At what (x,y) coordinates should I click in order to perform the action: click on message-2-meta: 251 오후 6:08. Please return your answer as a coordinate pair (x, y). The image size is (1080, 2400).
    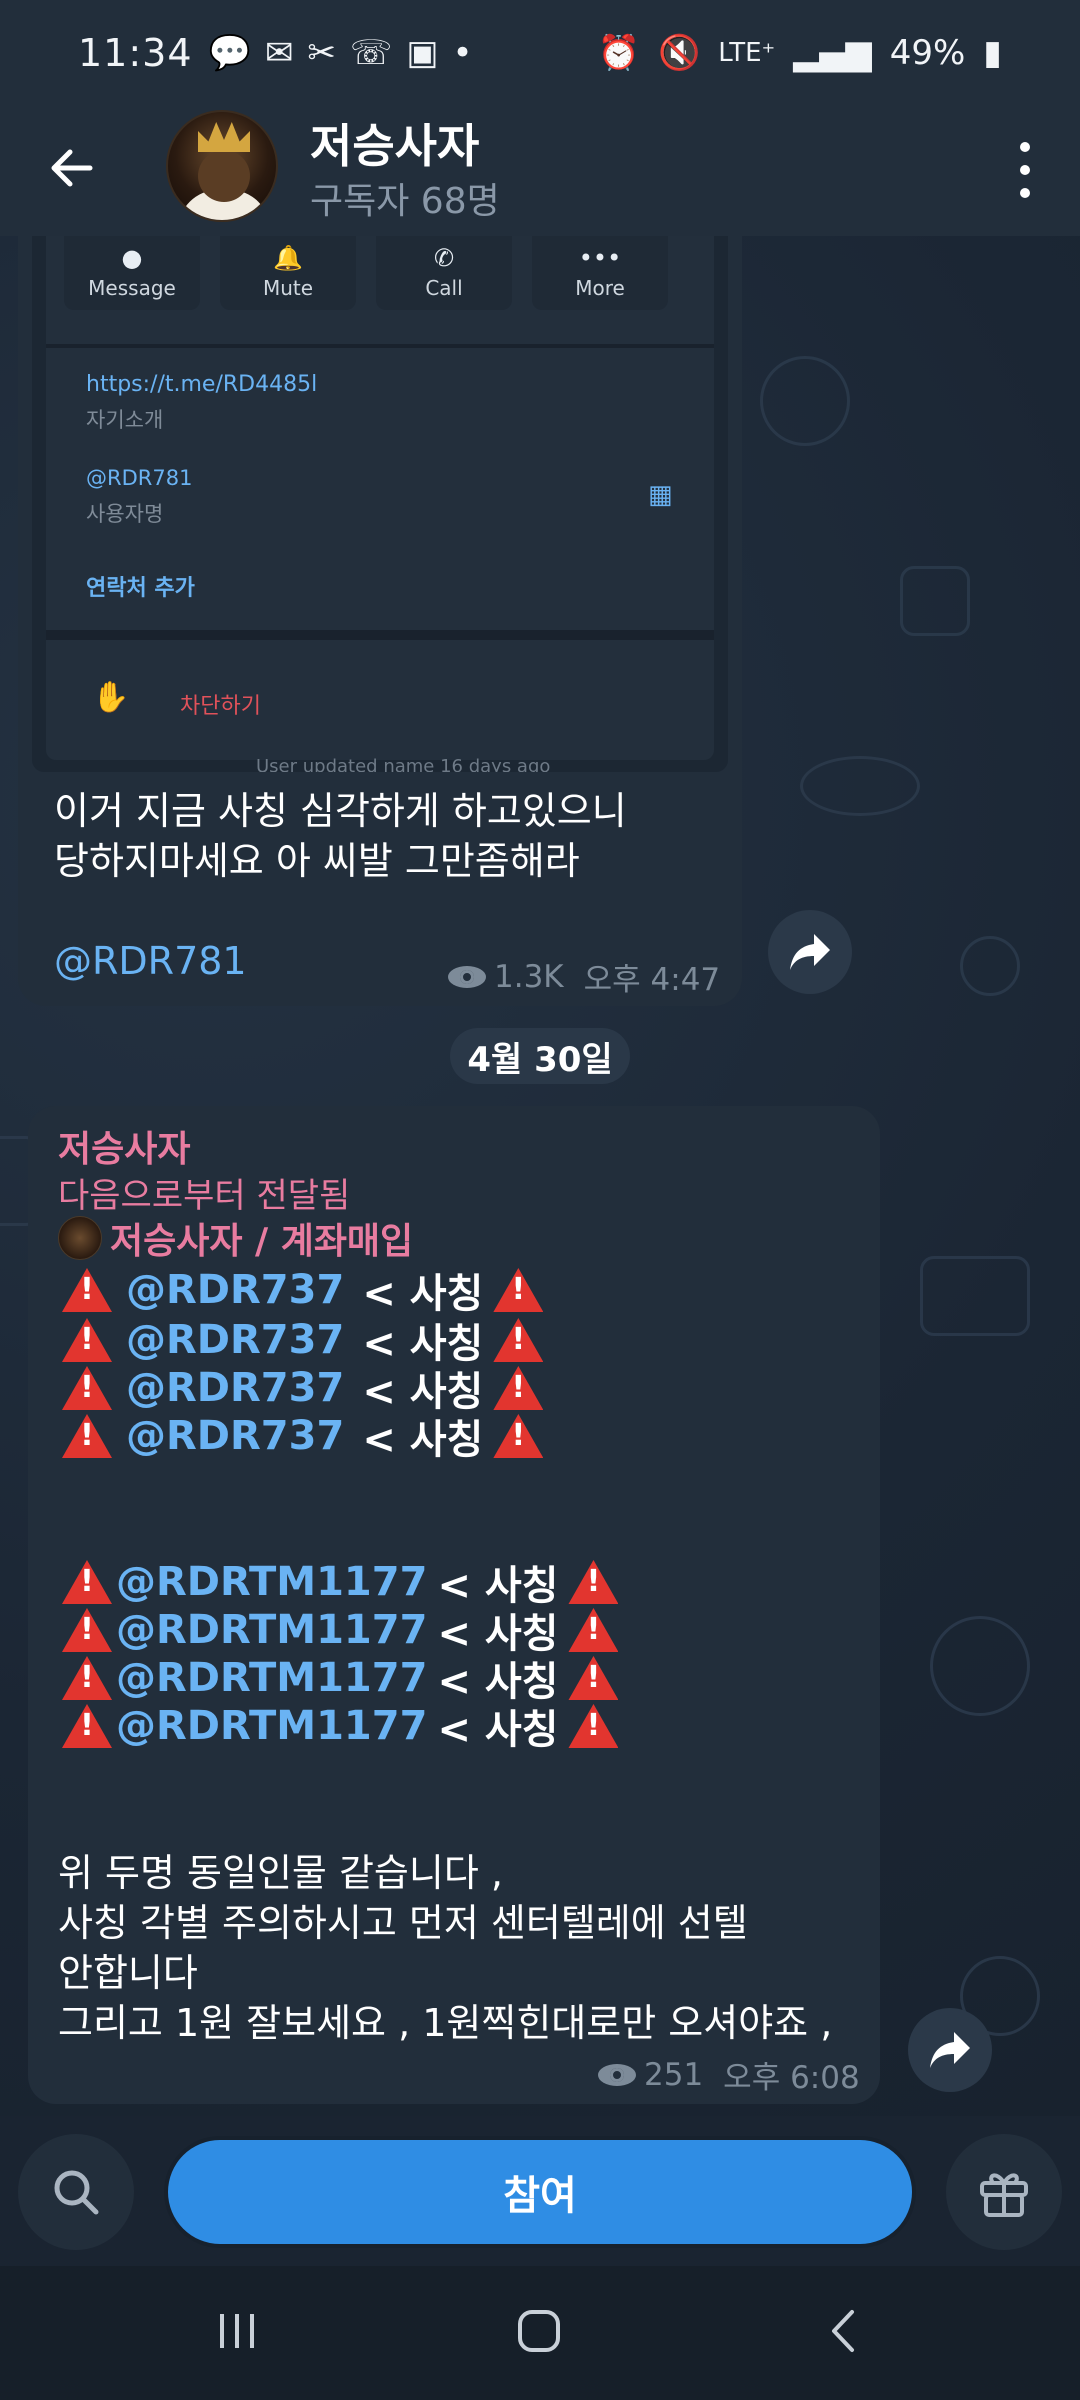
    Looking at the image, I should click on (729, 2074).